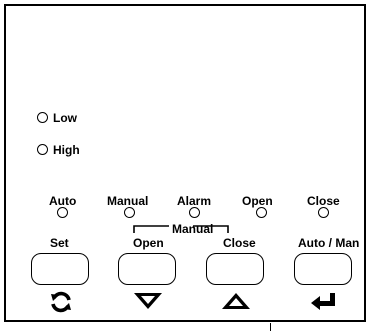 Image resolution: width=377 pixels, height=332 pixels. I want to click on enter-icon, so click(323, 301).